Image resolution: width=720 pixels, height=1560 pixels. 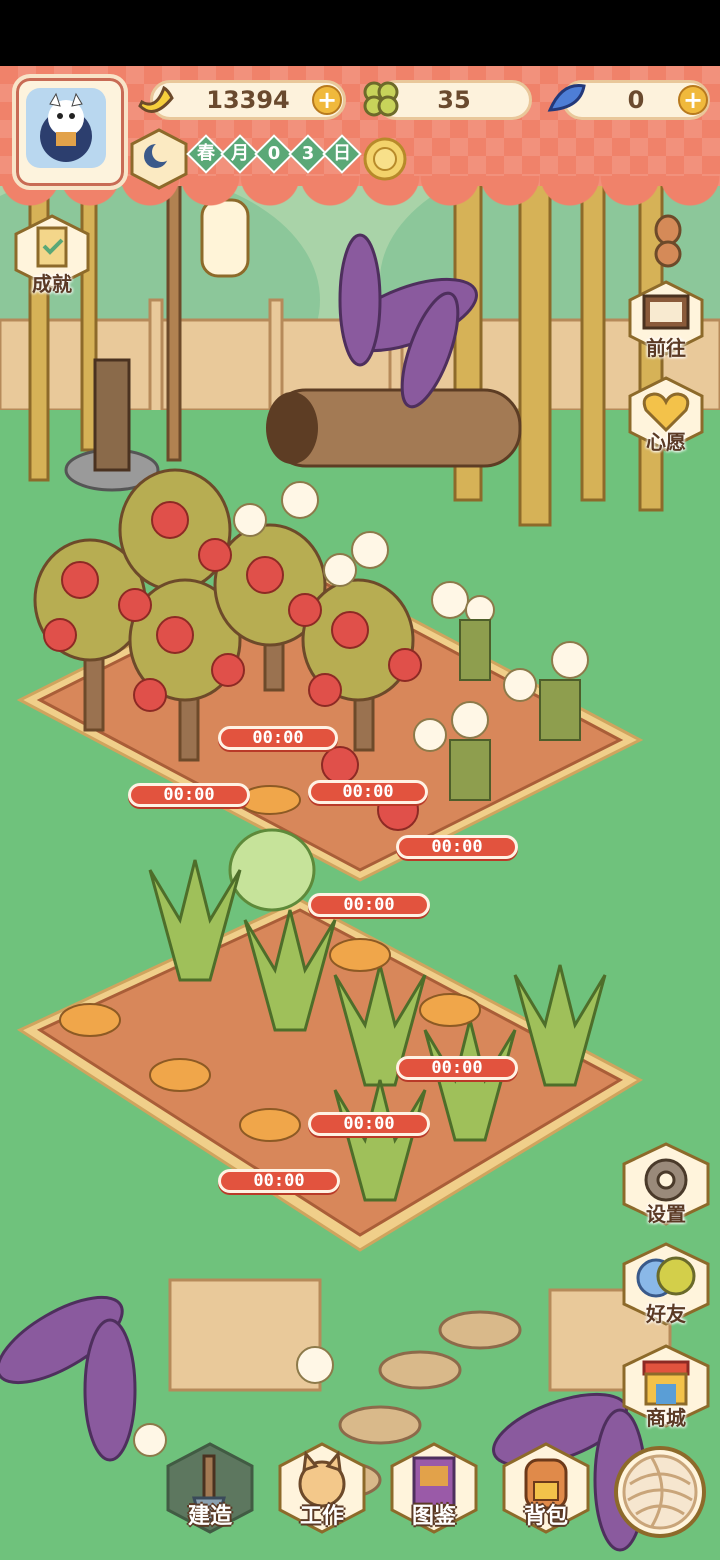 I want to click on date-day-digit-1: 0, so click(x=274, y=153).